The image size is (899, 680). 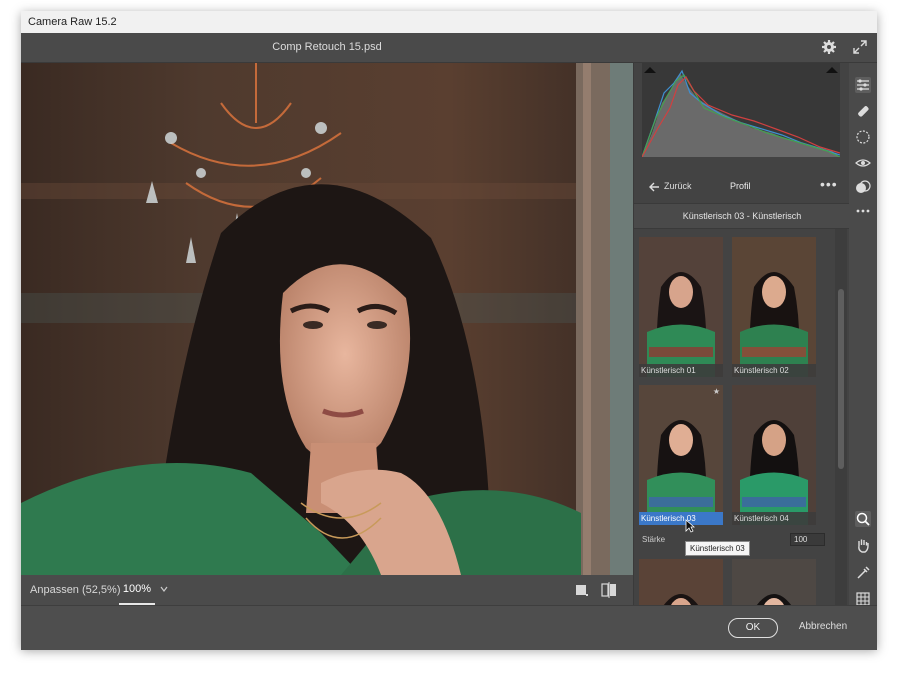 What do you see at coordinates (449, 627) in the screenshot?
I see `dialog-footer: OK Abbrechen` at bounding box center [449, 627].